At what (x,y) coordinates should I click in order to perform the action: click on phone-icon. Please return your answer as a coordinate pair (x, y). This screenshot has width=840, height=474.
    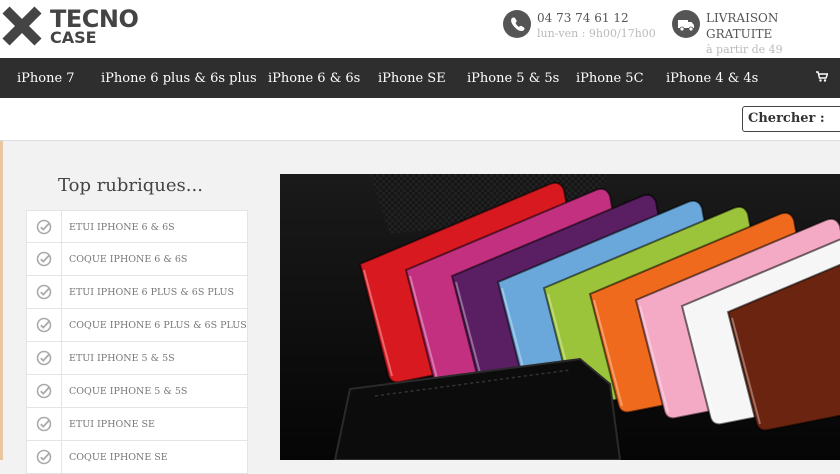
    Looking at the image, I should click on (517, 24).